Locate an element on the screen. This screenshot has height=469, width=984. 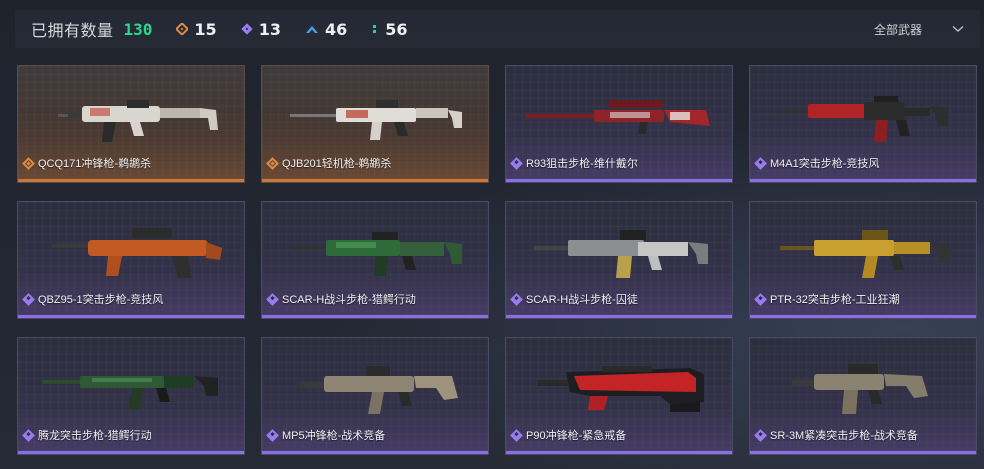
weapon-card: M4A1突击步枪-竞技风 is located at coordinates (863, 124).